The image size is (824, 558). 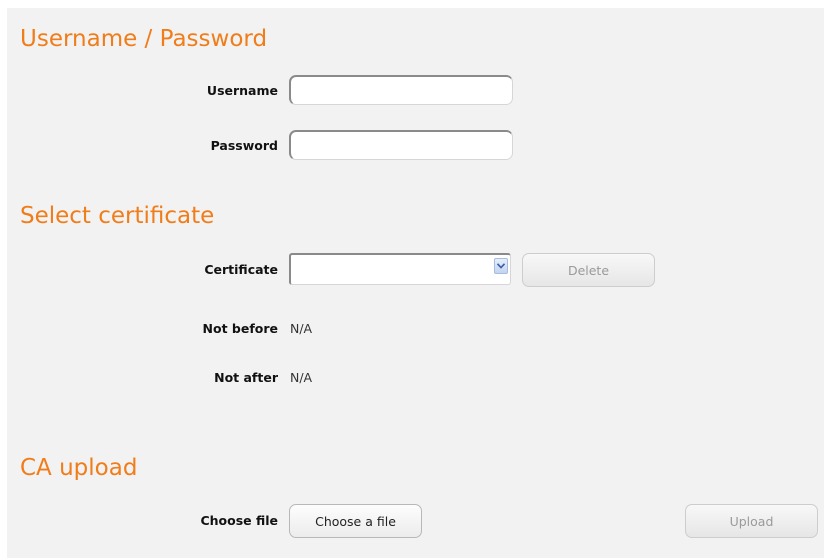 What do you see at coordinates (144, 39) in the screenshot?
I see `username-password-heading: Username / Password` at bounding box center [144, 39].